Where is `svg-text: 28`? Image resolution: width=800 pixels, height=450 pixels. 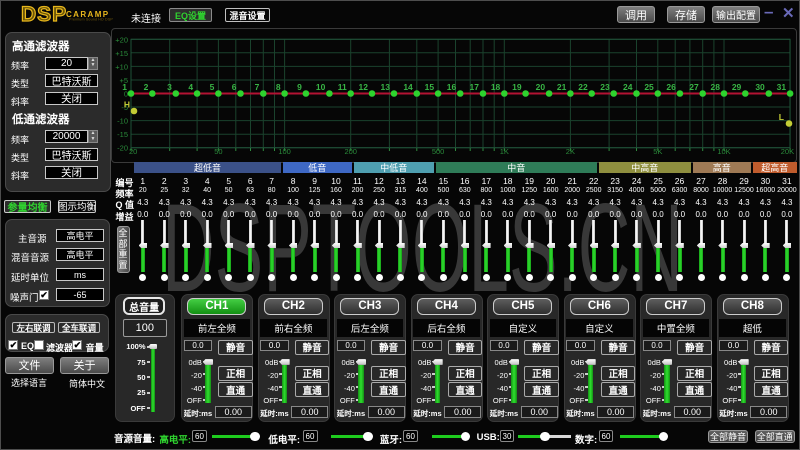 svg-text: 28 is located at coordinates (716, 87).